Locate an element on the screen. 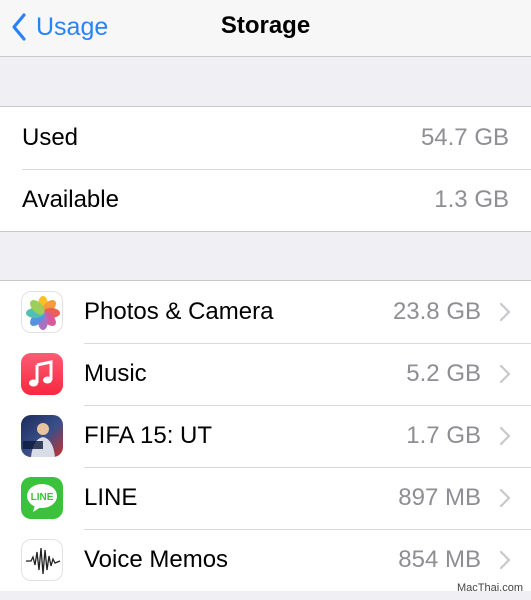 The image size is (531, 600). navigation-bar: Usage Storage is located at coordinates (265, 28).